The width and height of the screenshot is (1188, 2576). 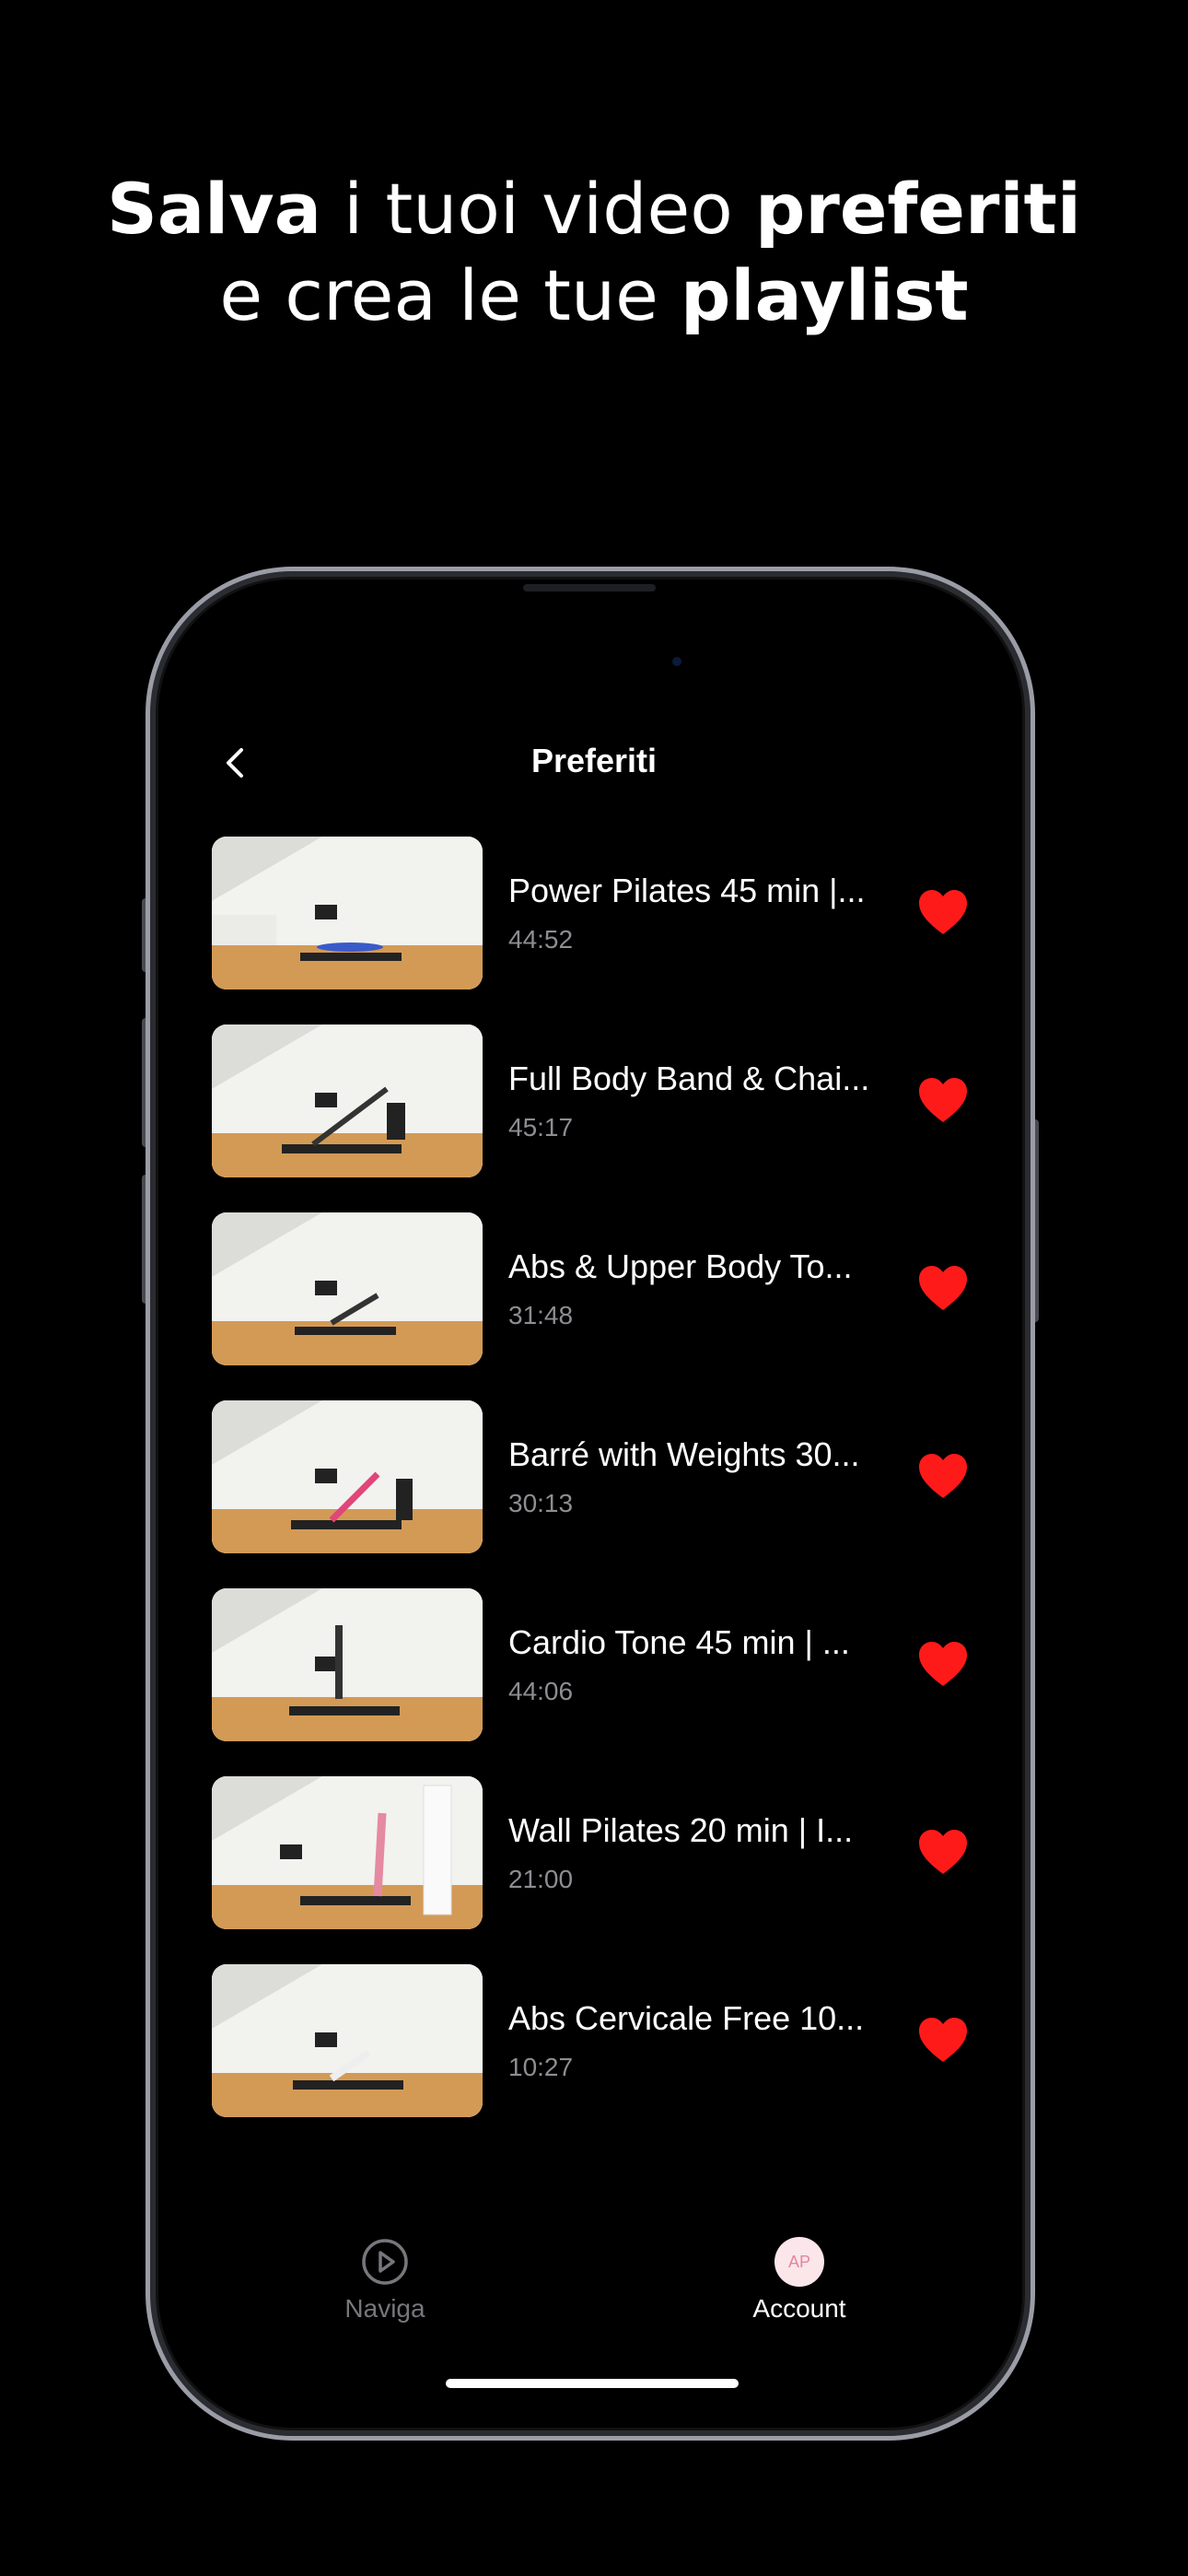 What do you see at coordinates (385, 2262) in the screenshot?
I see `play-circle-icon` at bounding box center [385, 2262].